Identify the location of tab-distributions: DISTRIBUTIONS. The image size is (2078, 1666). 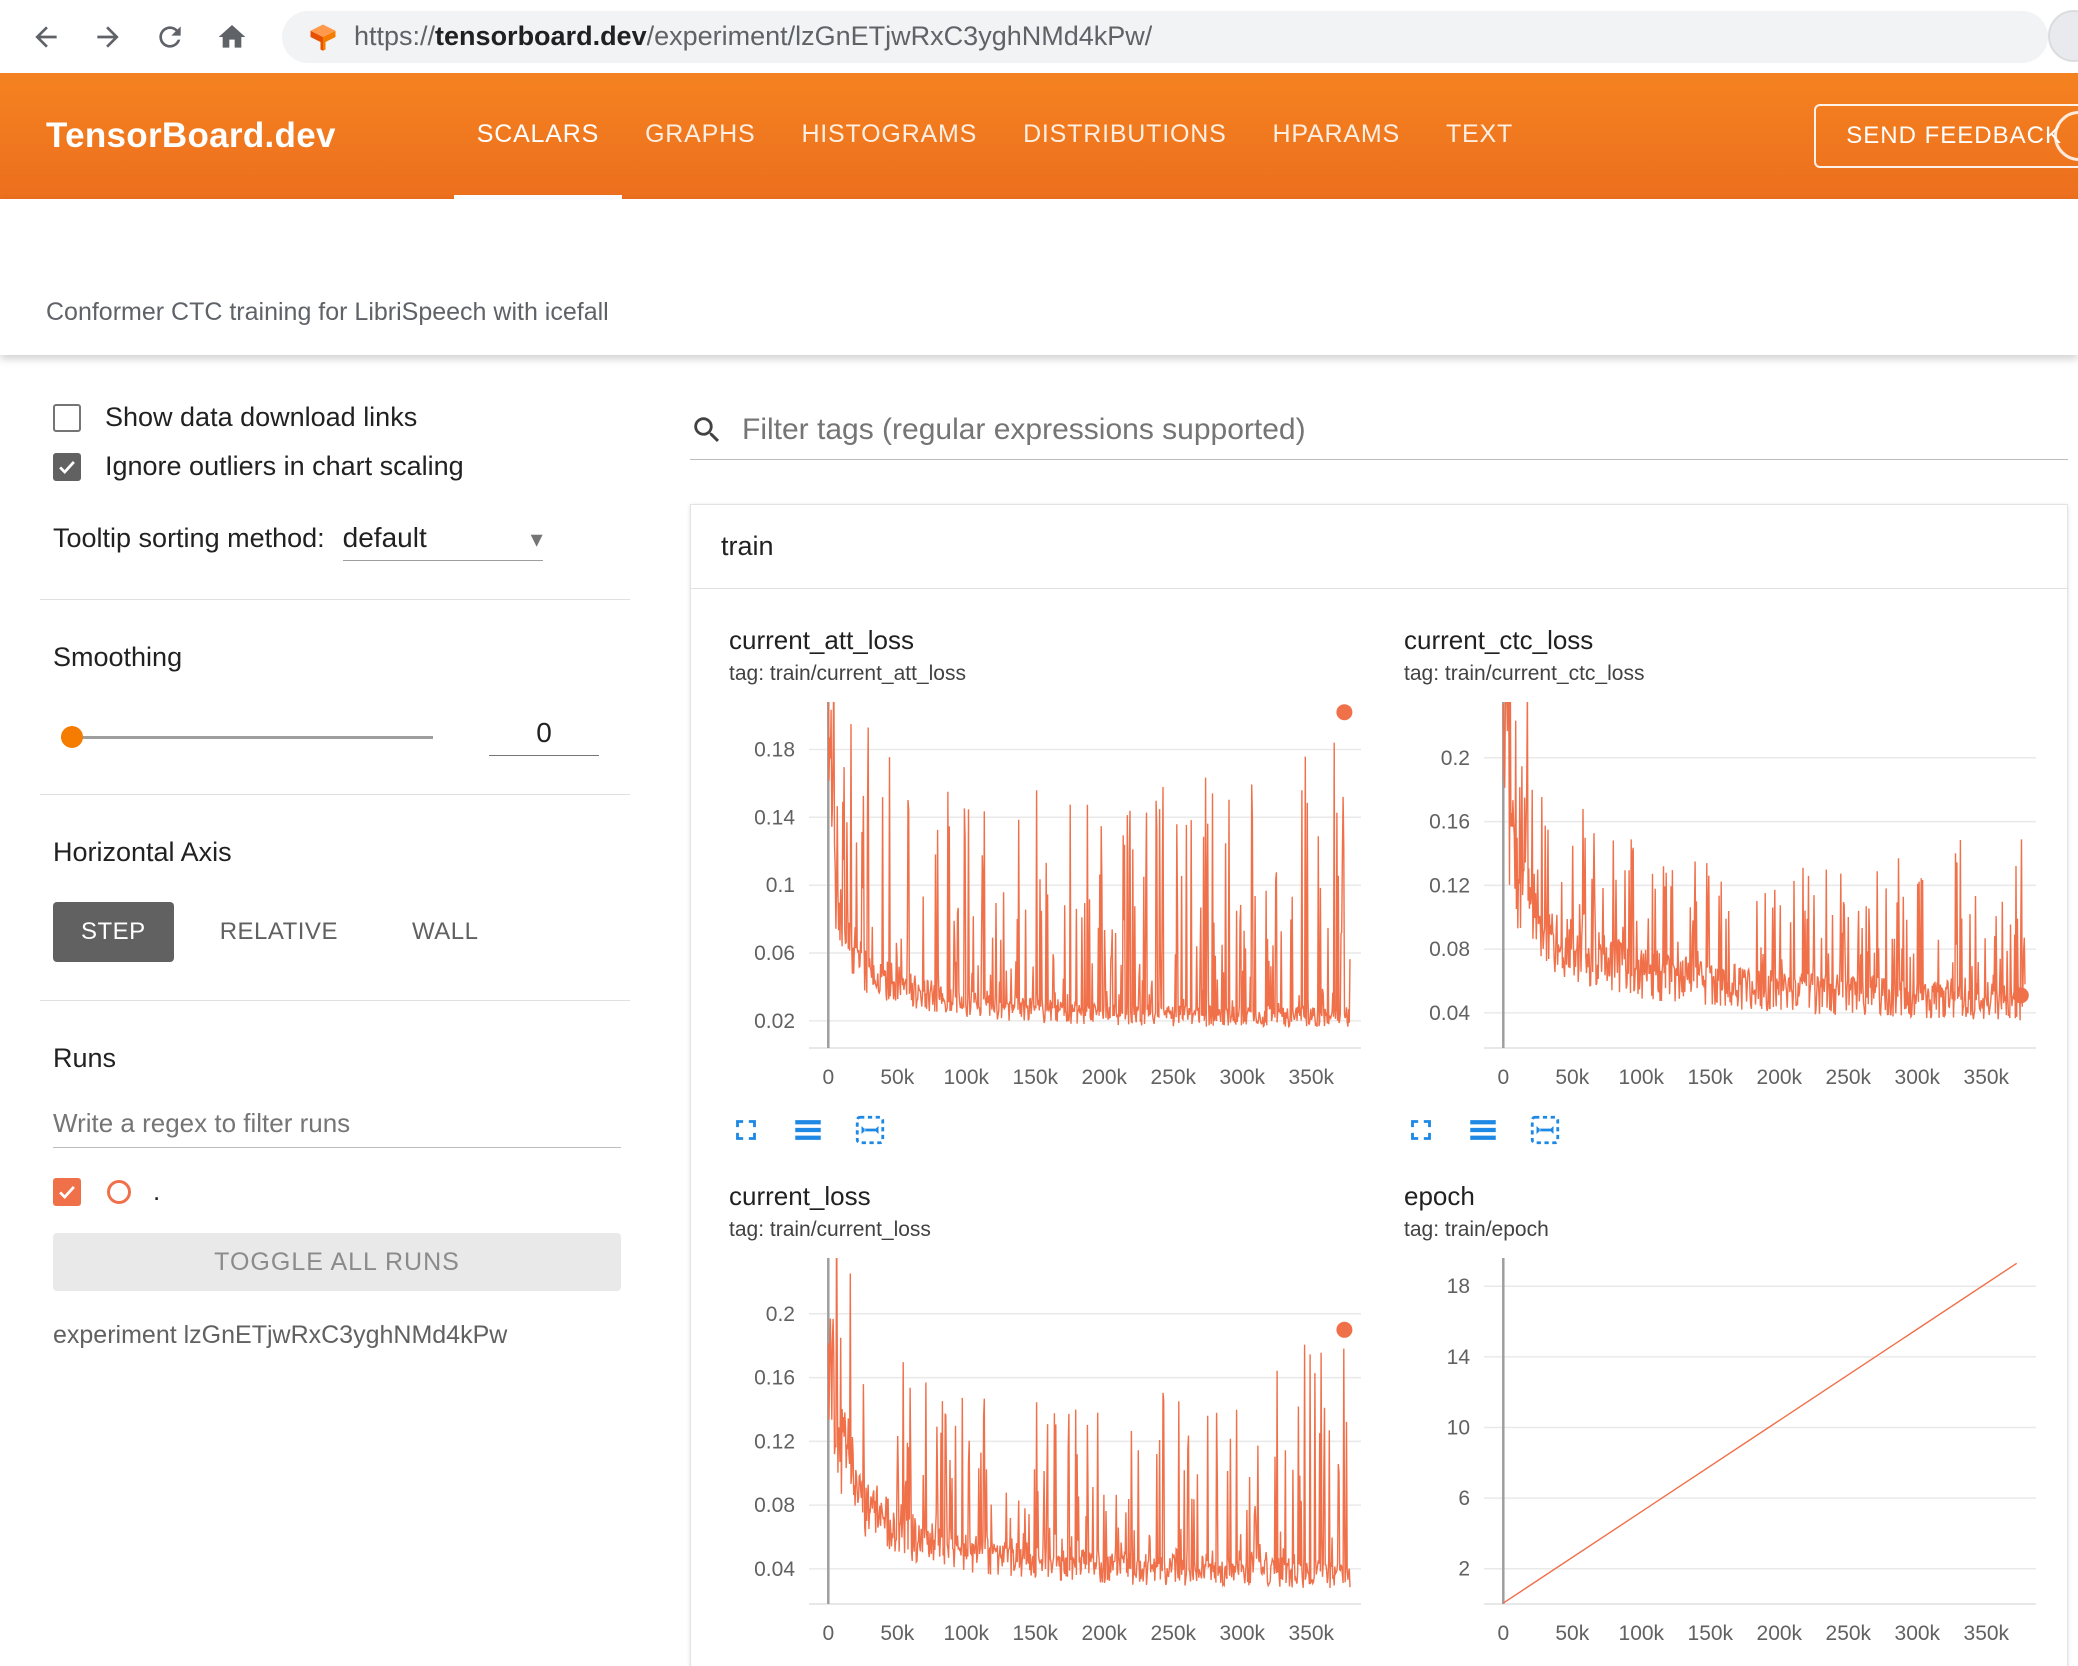
(1124, 136).